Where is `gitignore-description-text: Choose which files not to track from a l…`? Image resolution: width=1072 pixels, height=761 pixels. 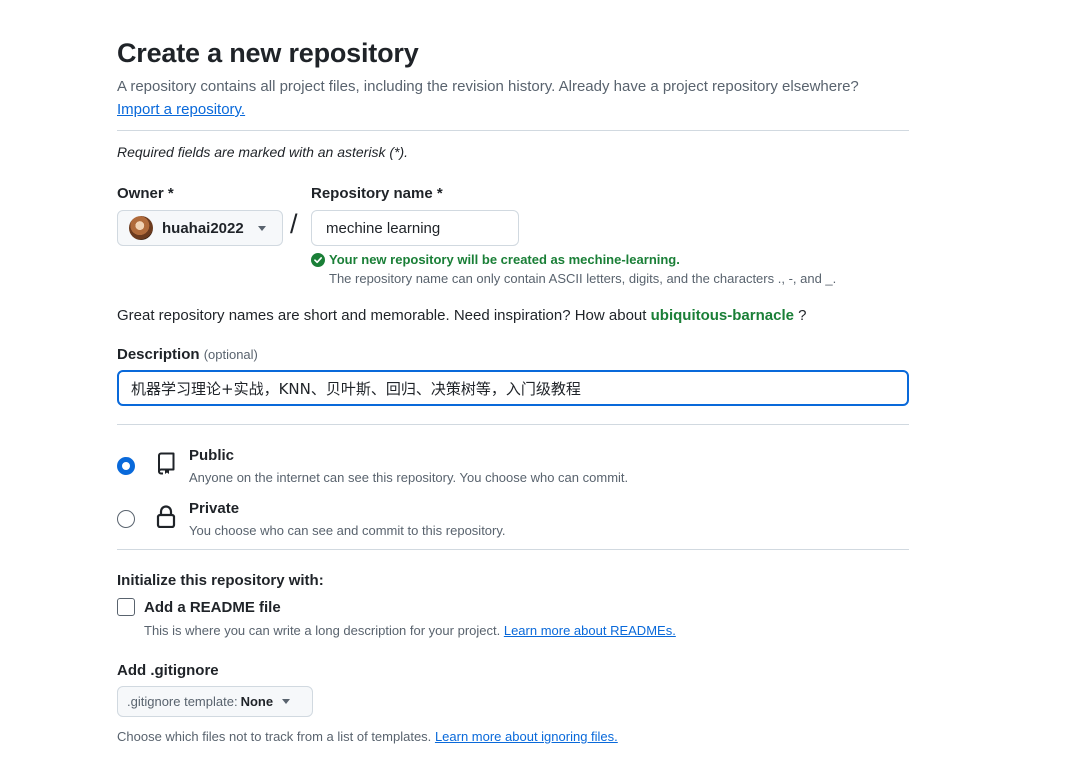
gitignore-description-text: Choose which files not to track from a l… is located at coordinates (274, 736).